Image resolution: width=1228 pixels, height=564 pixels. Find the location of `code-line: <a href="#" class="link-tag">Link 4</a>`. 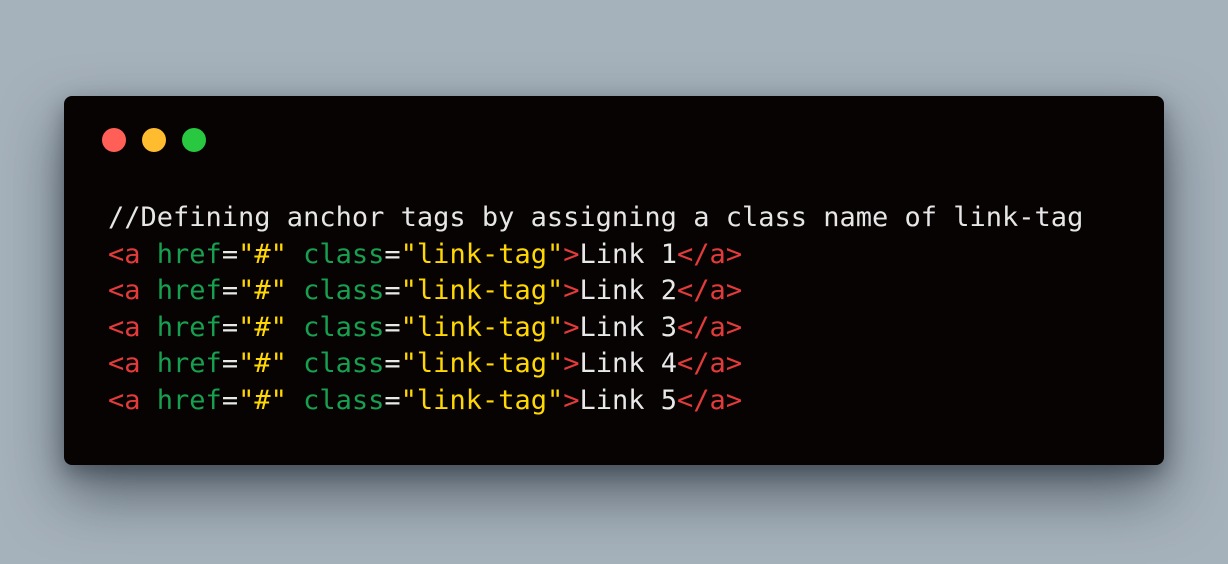

code-line: <a href="#" class="link-tag">Link 4</a> is located at coordinates (595, 364).